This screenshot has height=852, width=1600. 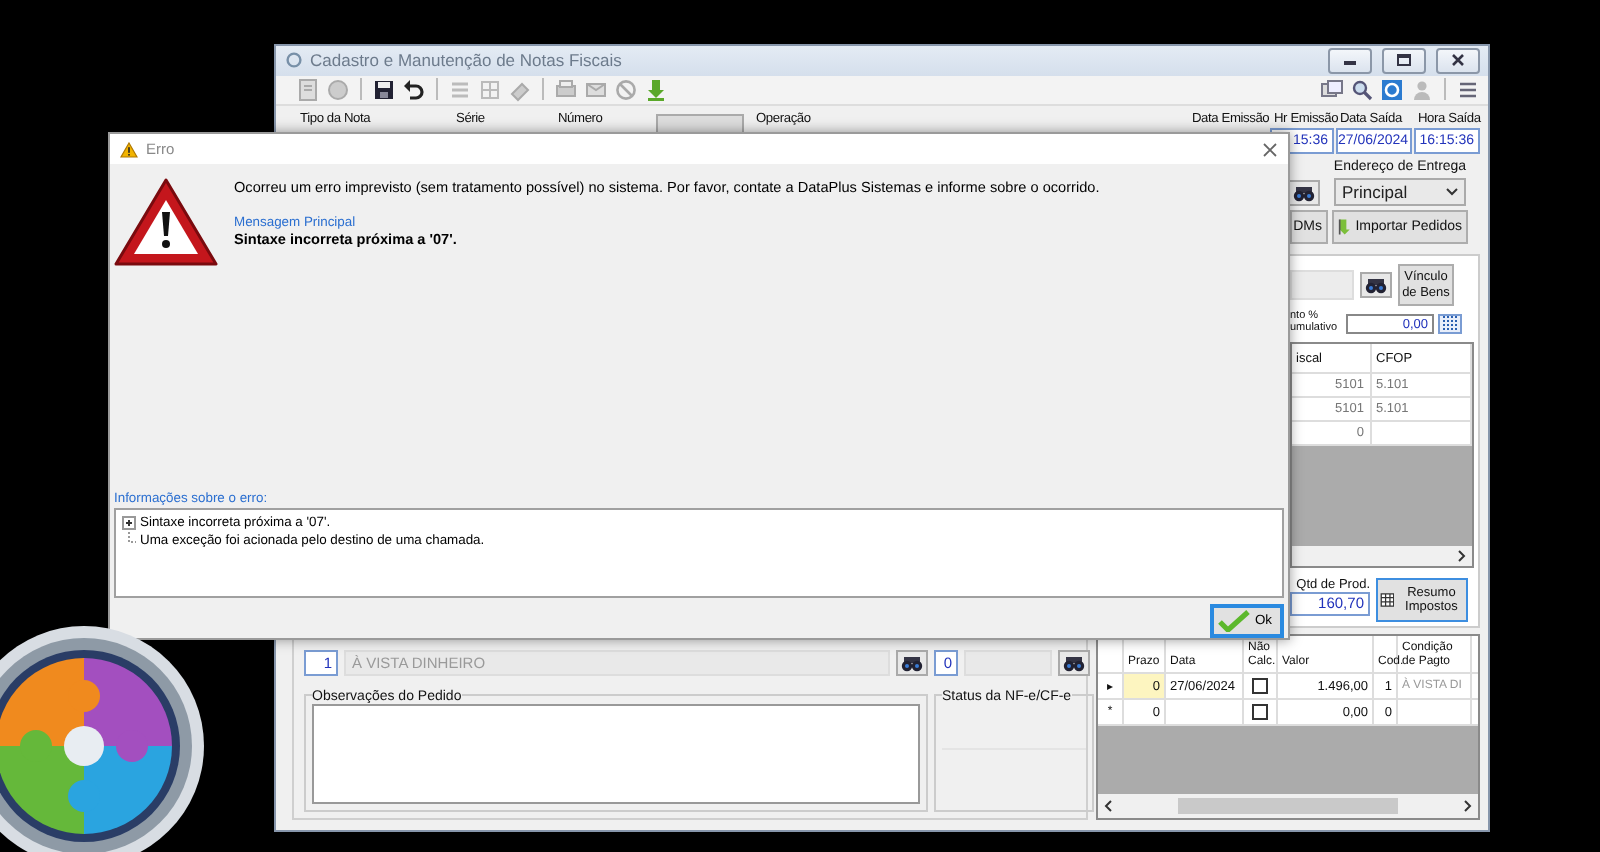 What do you see at coordinates (656, 89) in the screenshot?
I see `download-icon` at bounding box center [656, 89].